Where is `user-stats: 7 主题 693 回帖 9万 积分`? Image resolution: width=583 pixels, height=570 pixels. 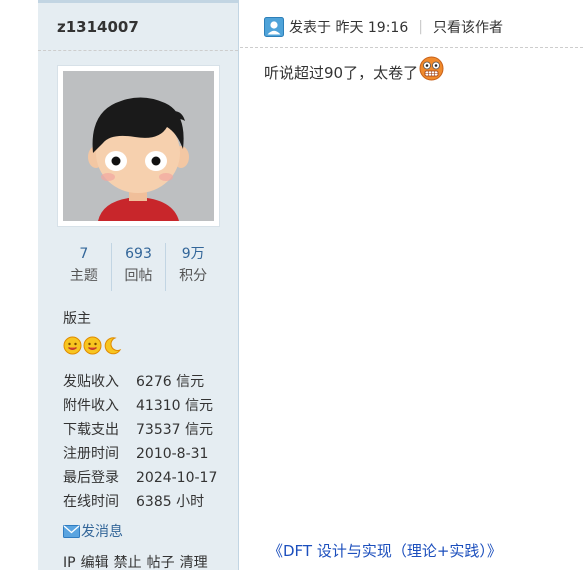 user-stats: 7 主题 693 回帖 9万 积分 is located at coordinates (138, 267).